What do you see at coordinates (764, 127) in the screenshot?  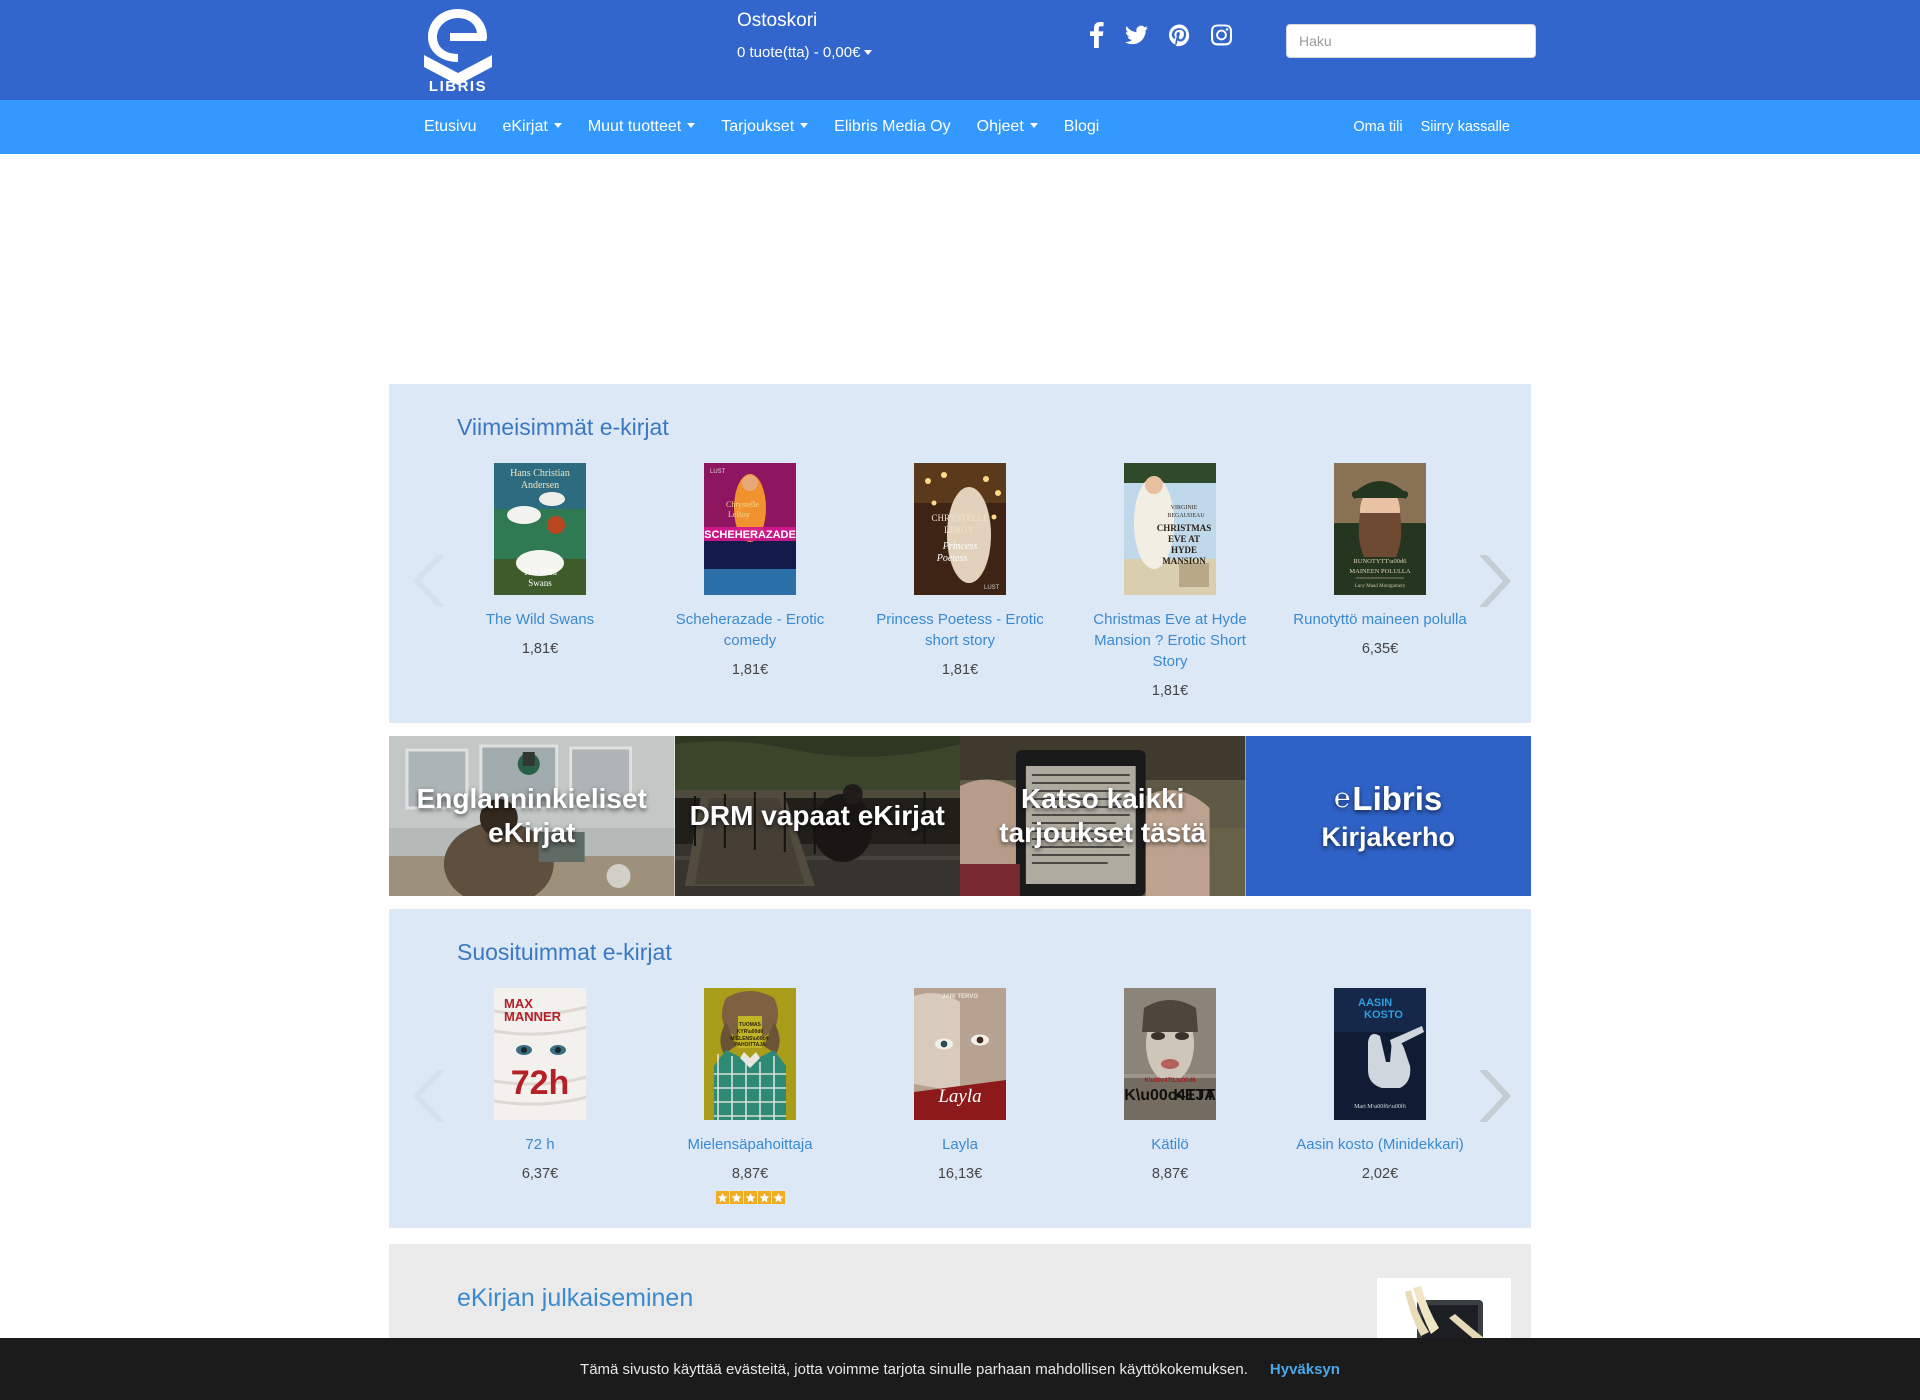 I see `nav-item-tarjoukset: Tarjoukset` at bounding box center [764, 127].